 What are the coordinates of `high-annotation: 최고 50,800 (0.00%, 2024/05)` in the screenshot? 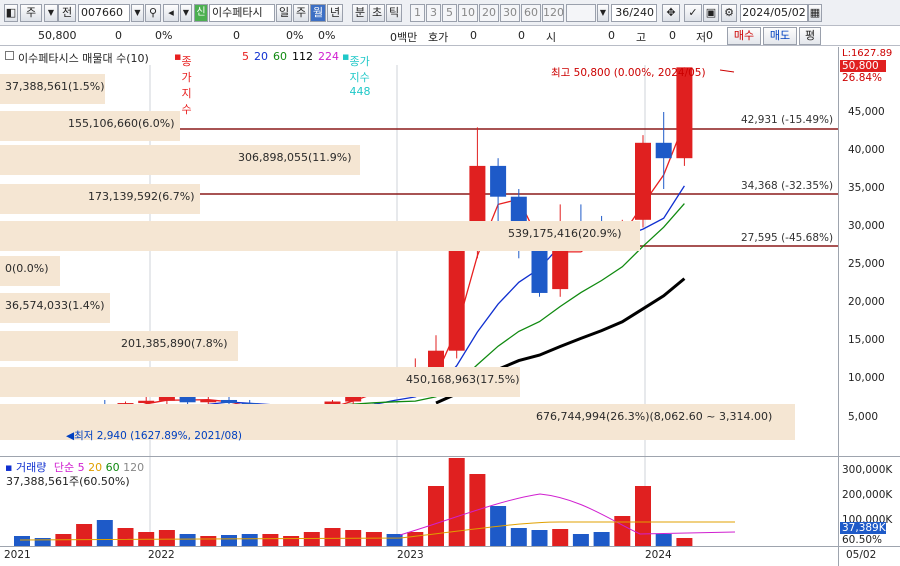 It's located at (628, 73).